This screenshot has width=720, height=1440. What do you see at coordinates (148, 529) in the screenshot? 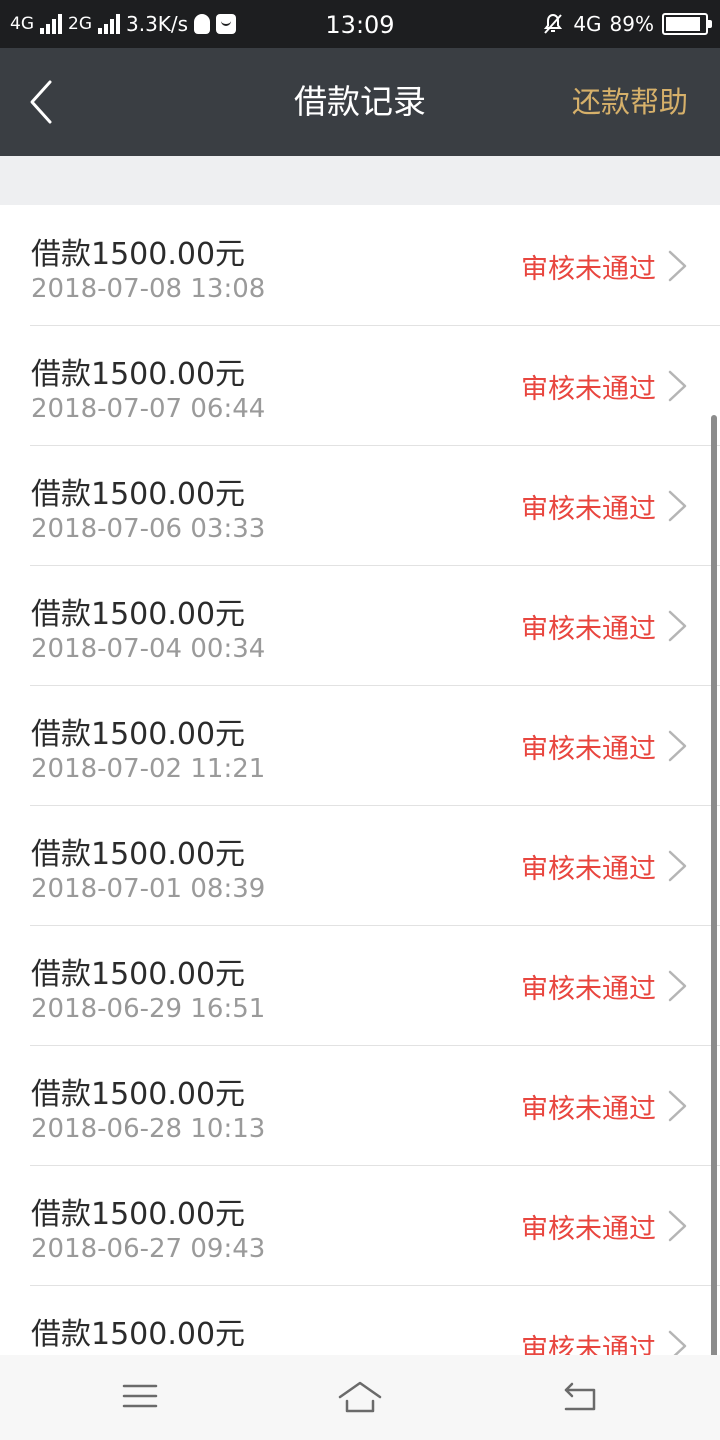
I see `loan-date: 2018-07-06 03:33` at bounding box center [148, 529].